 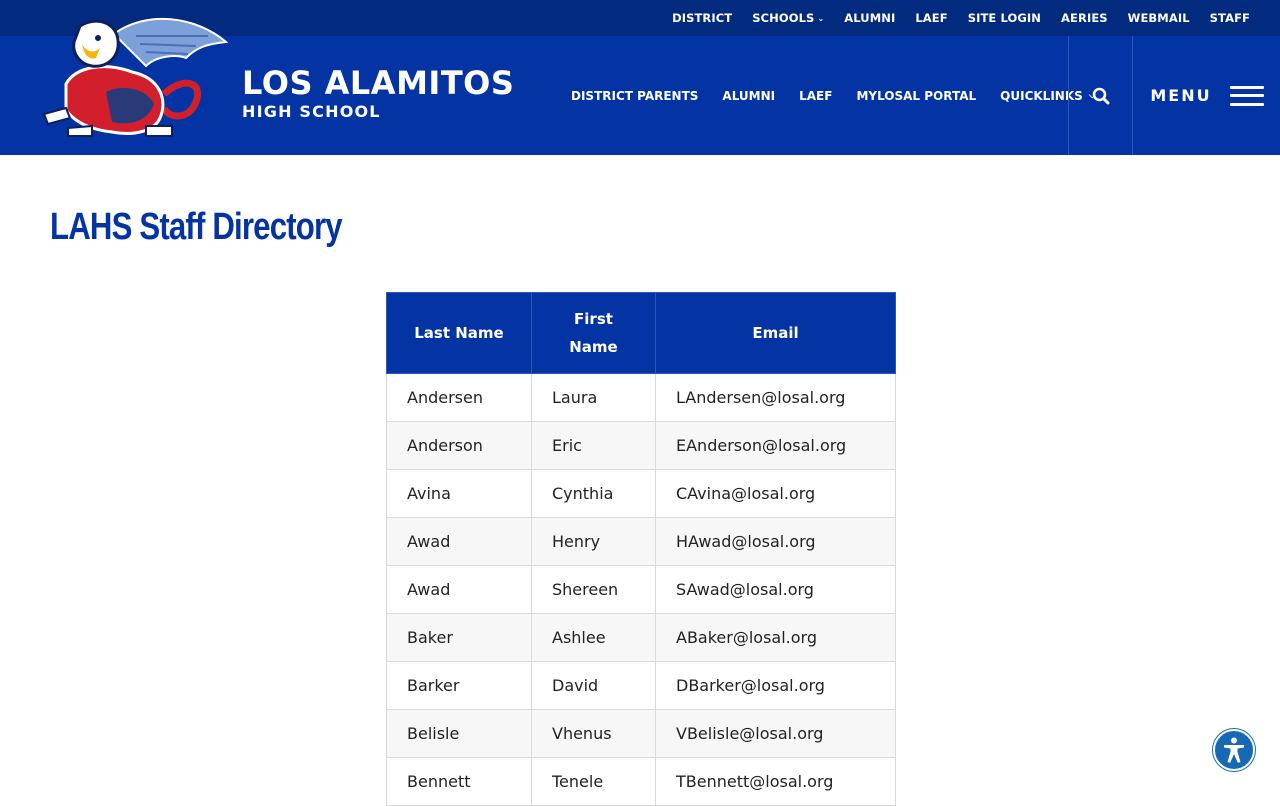 I want to click on cell-email: ABaker@losal.org, so click(x=775, y=637).